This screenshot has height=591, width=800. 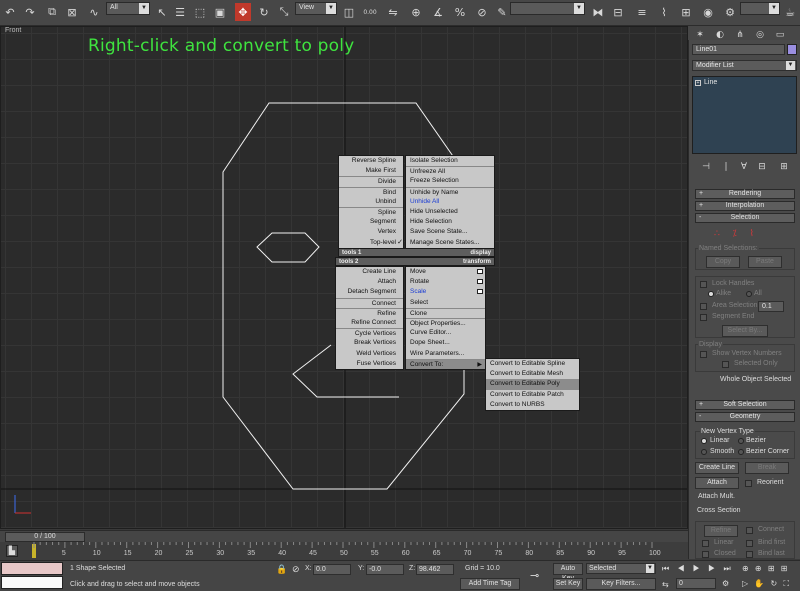 What do you see at coordinates (698, 83) in the screenshot?
I see `expand-icon: +` at bounding box center [698, 83].